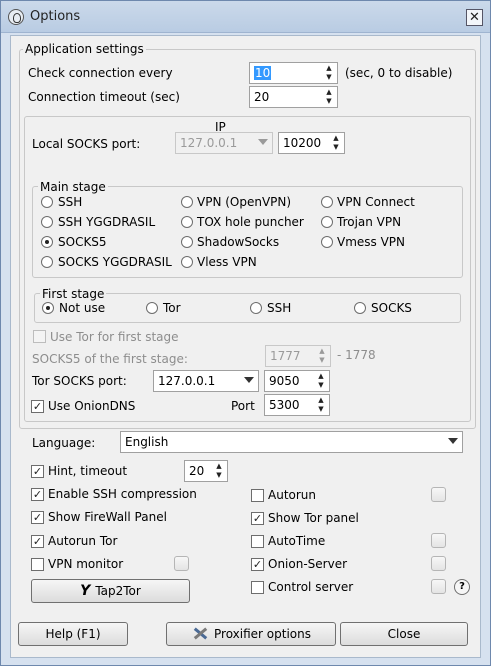 Image resolution: width=491 pixels, height=666 pixels. What do you see at coordinates (360, 308) in the screenshot?
I see `radio-first-socks` at bounding box center [360, 308].